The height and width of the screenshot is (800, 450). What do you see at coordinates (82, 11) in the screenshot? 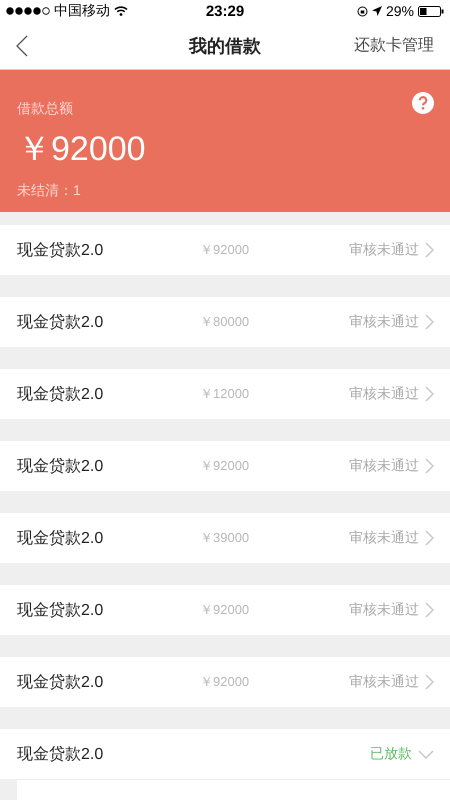
I see `carrier-name: 中国移动` at bounding box center [82, 11].